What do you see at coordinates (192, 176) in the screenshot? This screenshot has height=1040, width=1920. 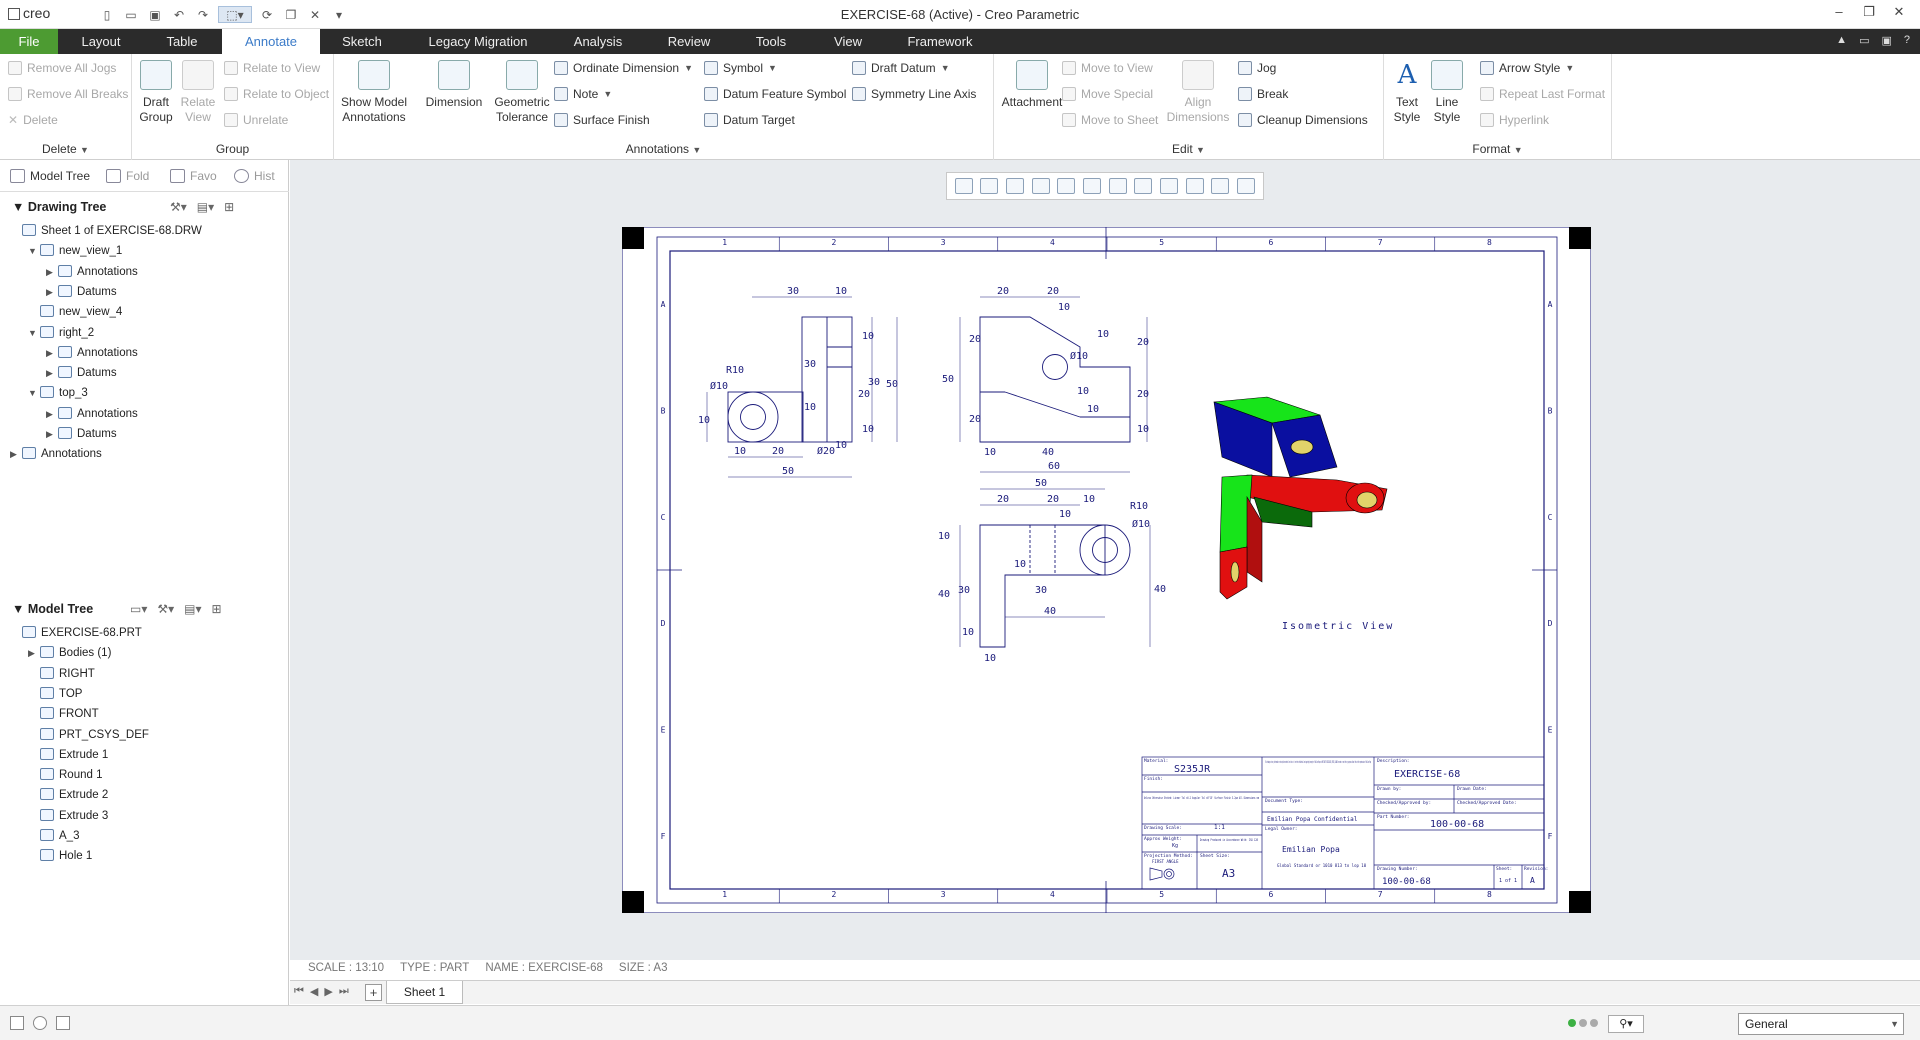 I see `nav-tab-favorites: Favo` at bounding box center [192, 176].